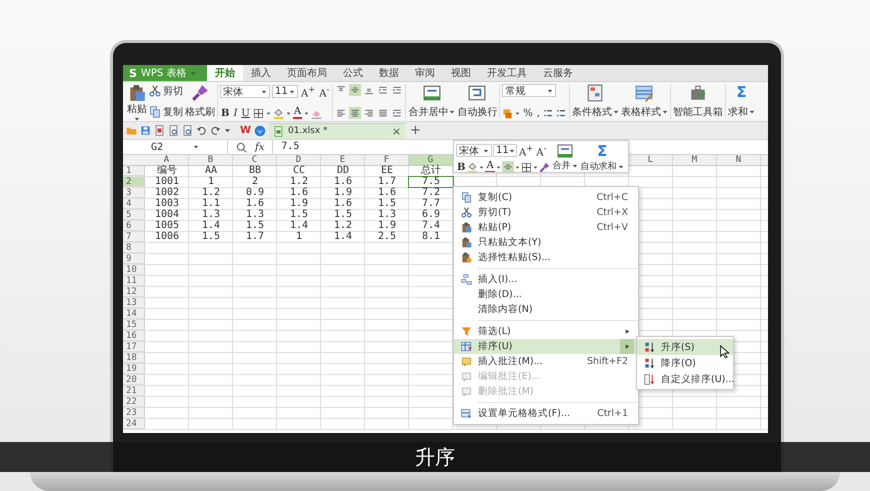  I want to click on cut-button: 剪切, so click(166, 91).